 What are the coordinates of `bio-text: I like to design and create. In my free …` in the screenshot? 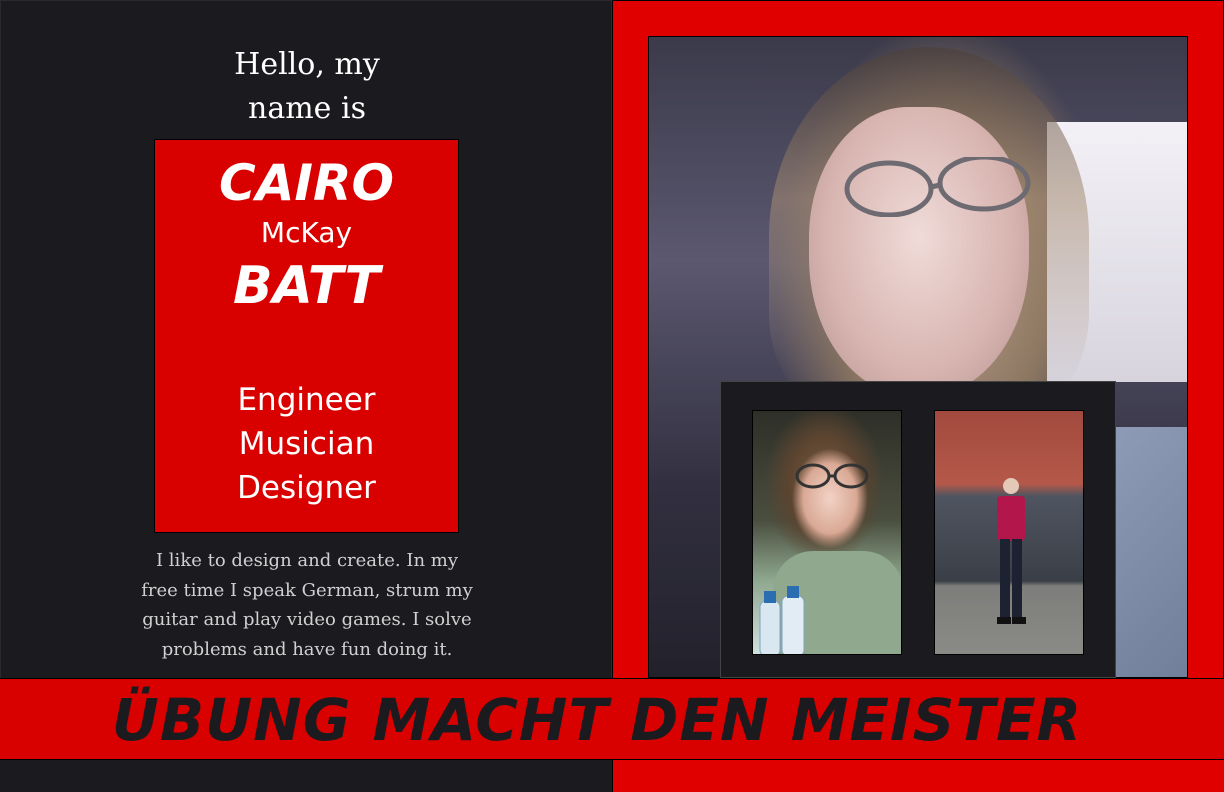 It's located at (307, 605).